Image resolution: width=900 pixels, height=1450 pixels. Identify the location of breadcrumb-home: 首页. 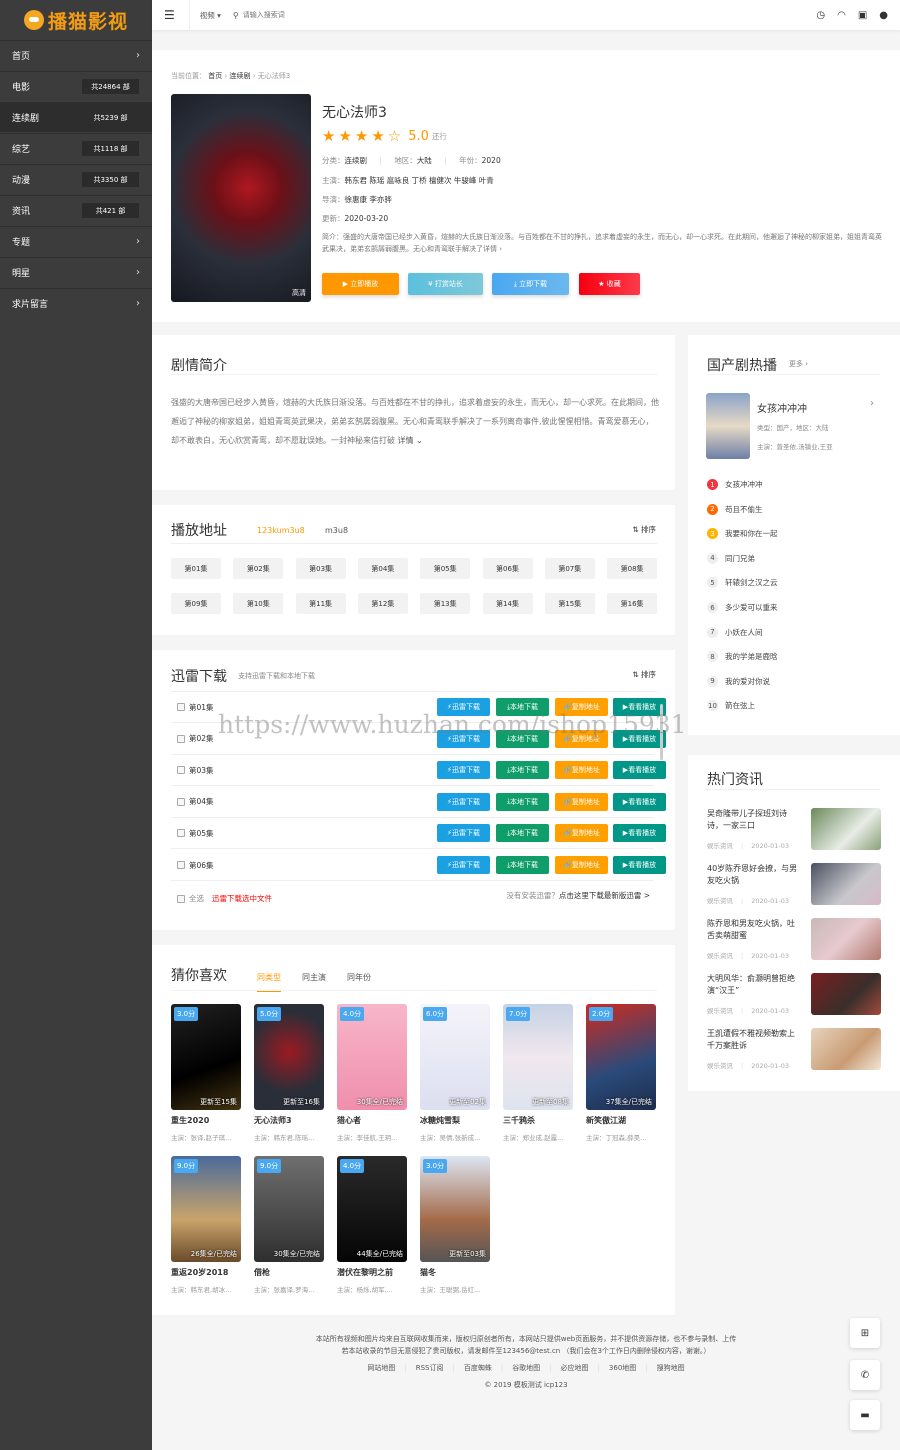
(215, 76).